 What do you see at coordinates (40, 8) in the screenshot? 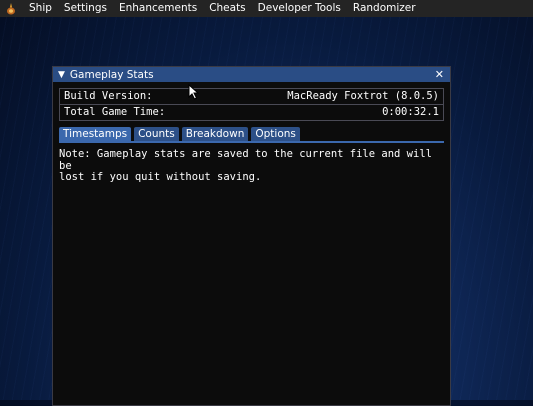
I see `menu-ship: Ship` at bounding box center [40, 8].